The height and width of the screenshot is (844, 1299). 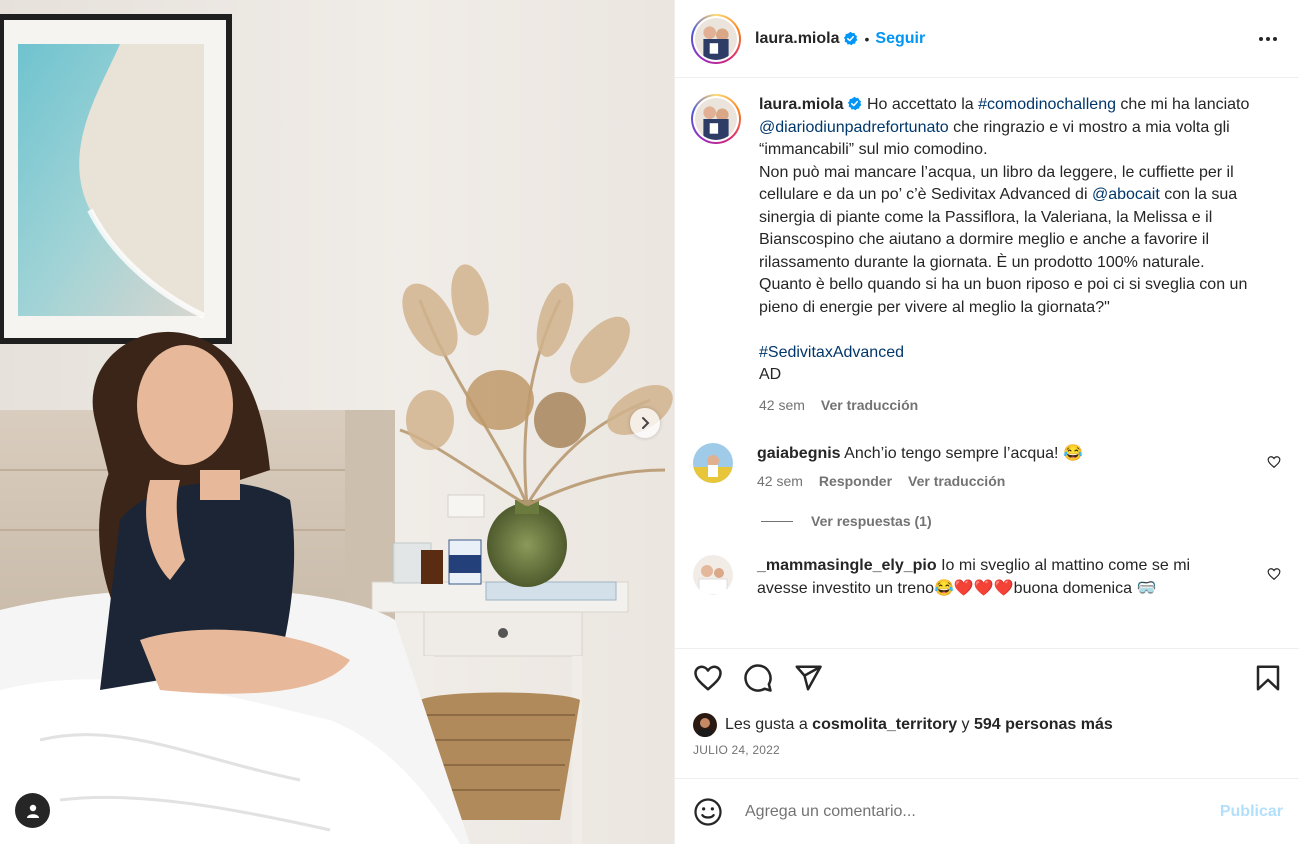 What do you see at coordinates (1261, 38) in the screenshot?
I see `more-options-icon` at bounding box center [1261, 38].